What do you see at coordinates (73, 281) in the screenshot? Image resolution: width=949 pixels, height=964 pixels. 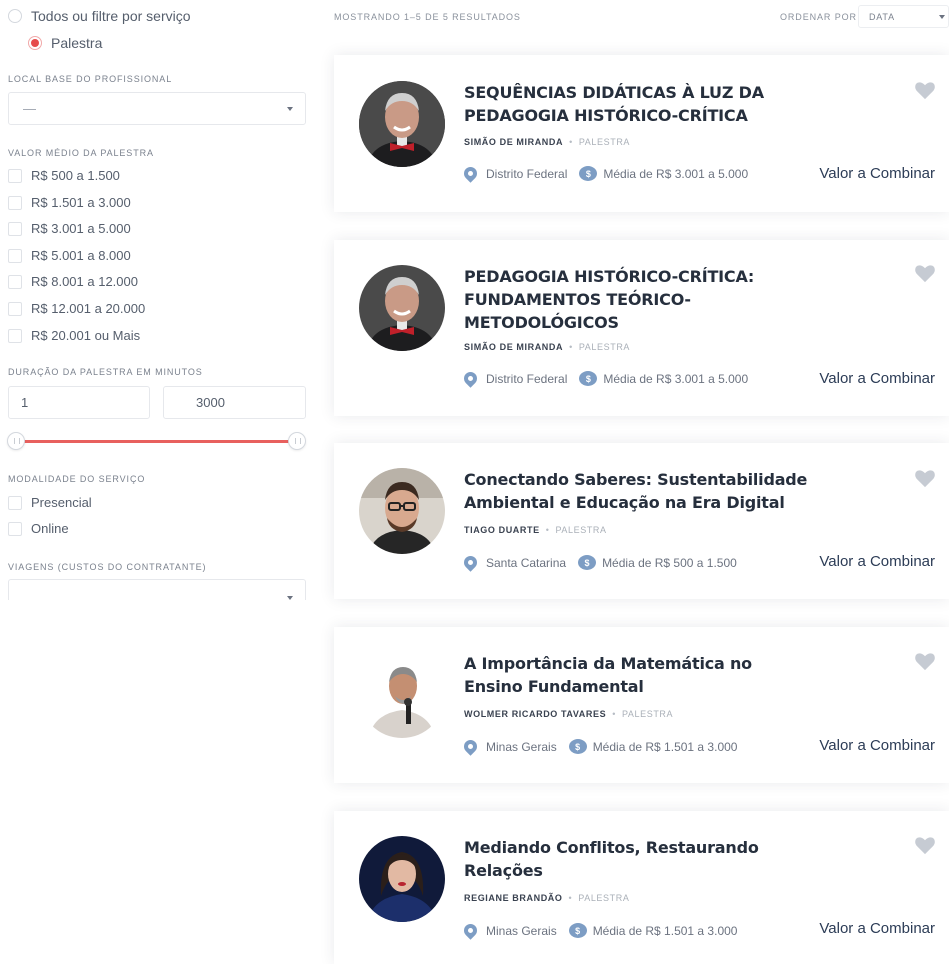 I see `checkbox-valor-5: R$ 8.001 a 12.000` at bounding box center [73, 281].